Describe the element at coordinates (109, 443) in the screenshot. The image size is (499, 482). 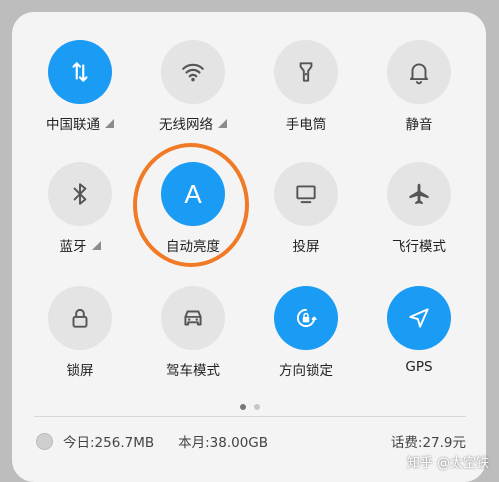
I see `today-usage: 今日:256.7MB` at that location.